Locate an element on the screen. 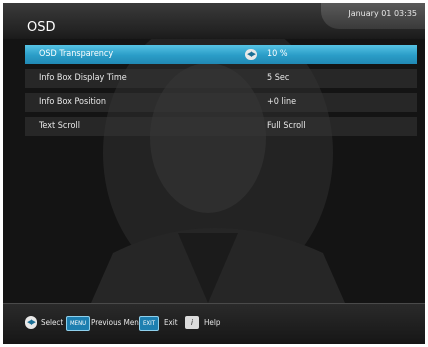  menu-item-value: 5 Sec is located at coordinates (278, 78).